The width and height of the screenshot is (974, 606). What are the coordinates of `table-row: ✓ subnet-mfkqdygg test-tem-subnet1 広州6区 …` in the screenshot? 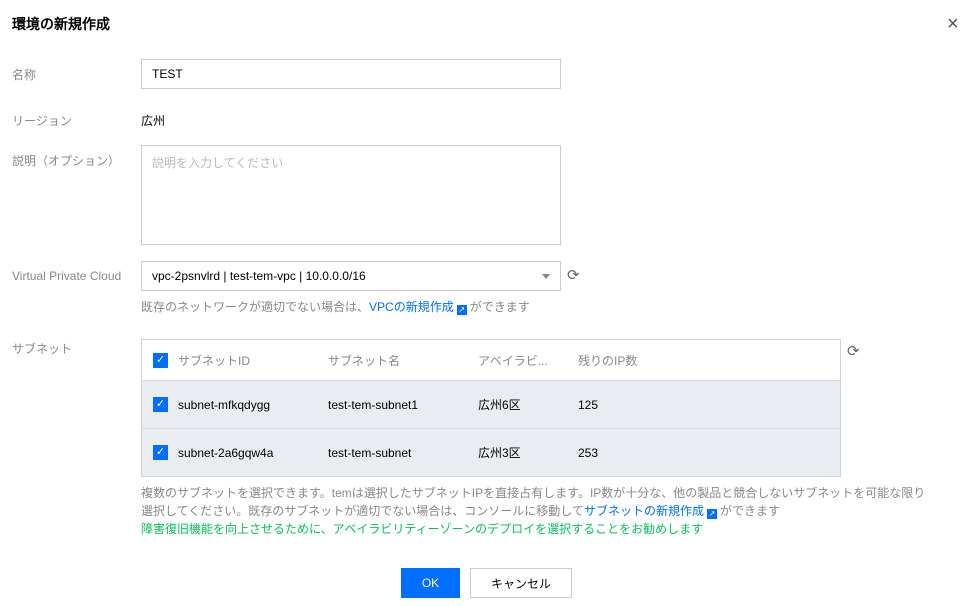 It's located at (491, 404).